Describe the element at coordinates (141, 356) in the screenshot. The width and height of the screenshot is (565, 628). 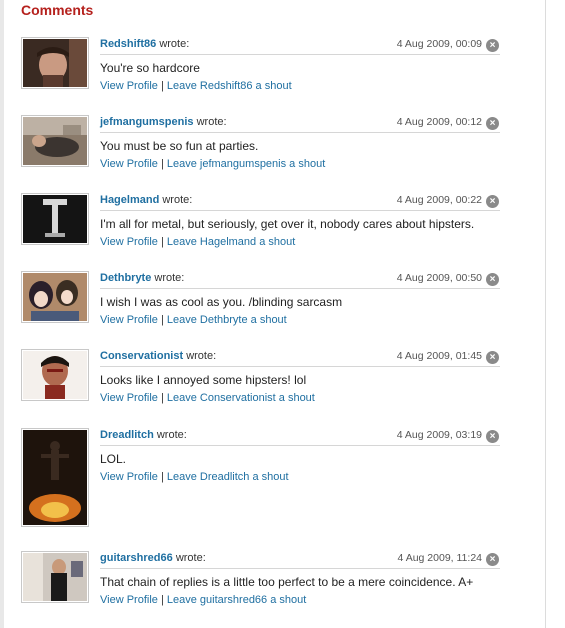
I see `author-link: Conservationist` at that location.